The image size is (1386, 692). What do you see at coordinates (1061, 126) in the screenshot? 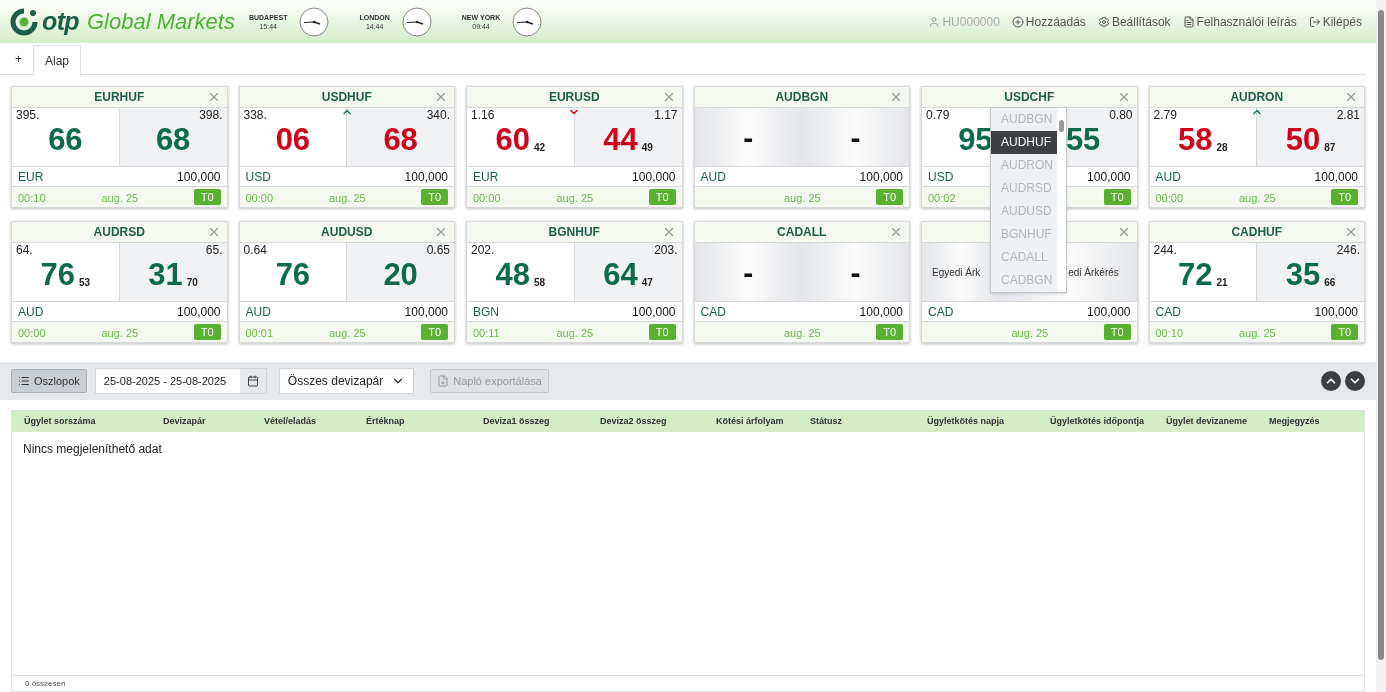
I see `scrollbar-thumb` at bounding box center [1061, 126].